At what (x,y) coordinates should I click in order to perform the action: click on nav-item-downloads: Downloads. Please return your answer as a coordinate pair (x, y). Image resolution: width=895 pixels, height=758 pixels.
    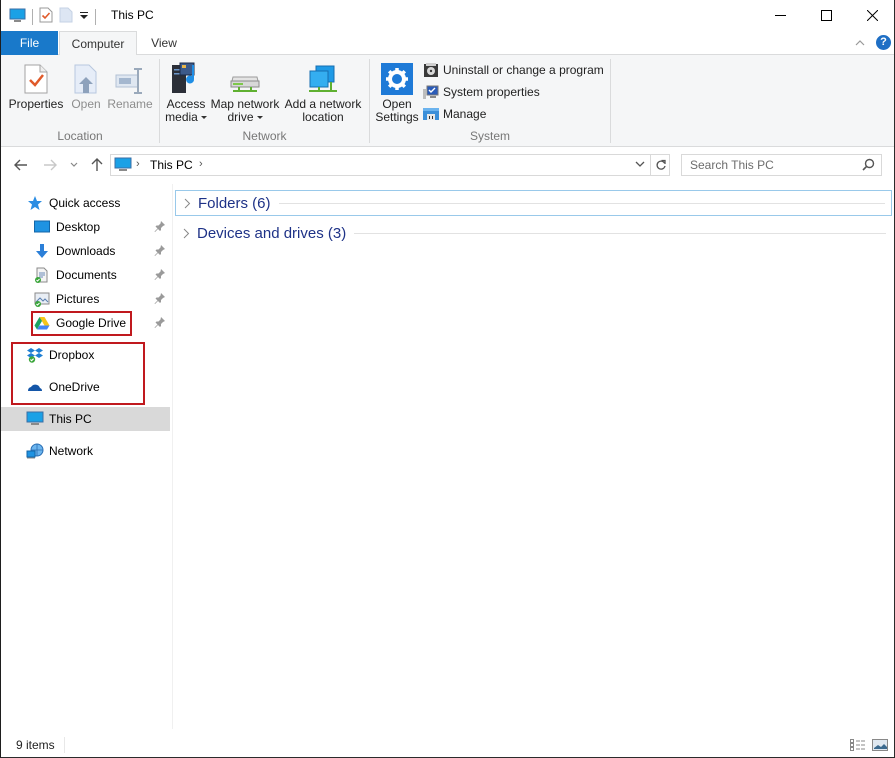
    Looking at the image, I should click on (85, 251).